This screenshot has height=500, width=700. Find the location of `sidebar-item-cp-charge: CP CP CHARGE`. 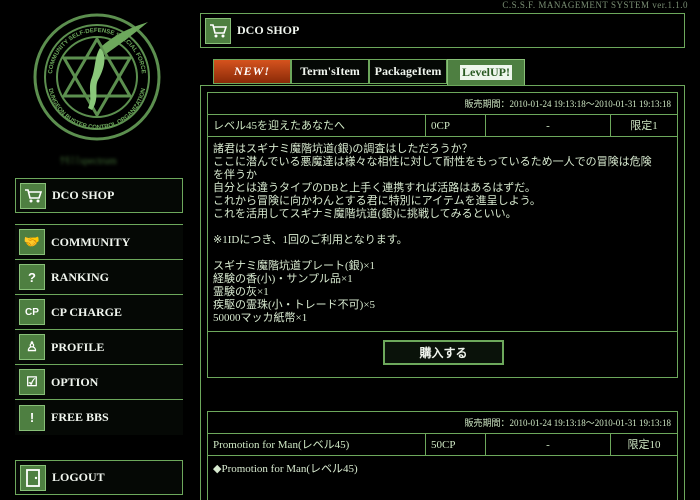

sidebar-item-cp-charge: CP CP CHARGE is located at coordinates (99, 312).